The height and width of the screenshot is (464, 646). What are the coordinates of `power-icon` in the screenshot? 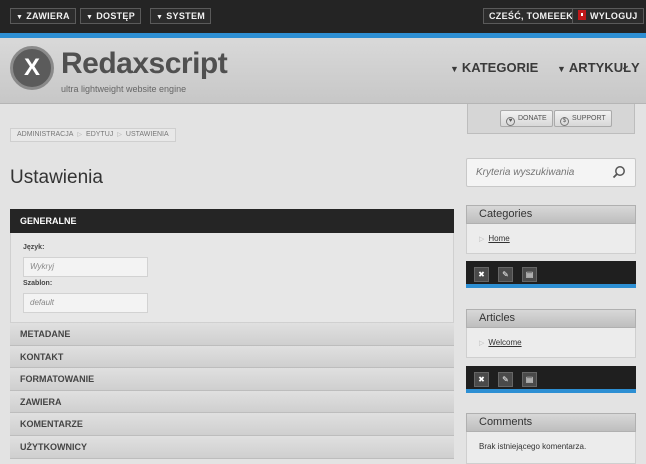 It's located at (582, 15).